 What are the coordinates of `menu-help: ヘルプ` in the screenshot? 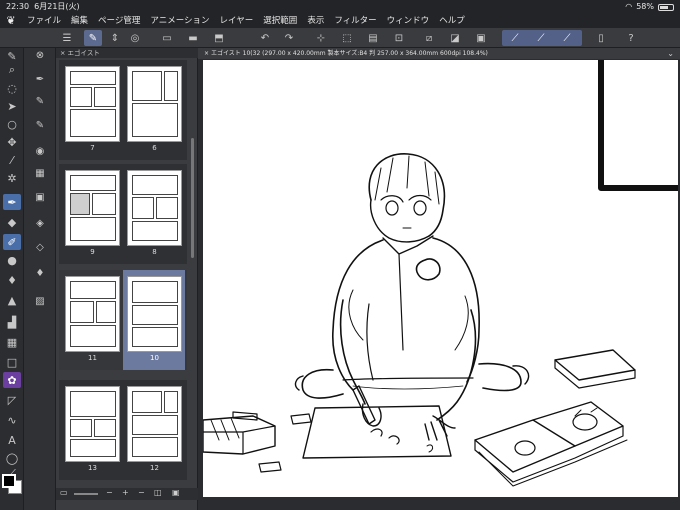 It's located at (452, 21).